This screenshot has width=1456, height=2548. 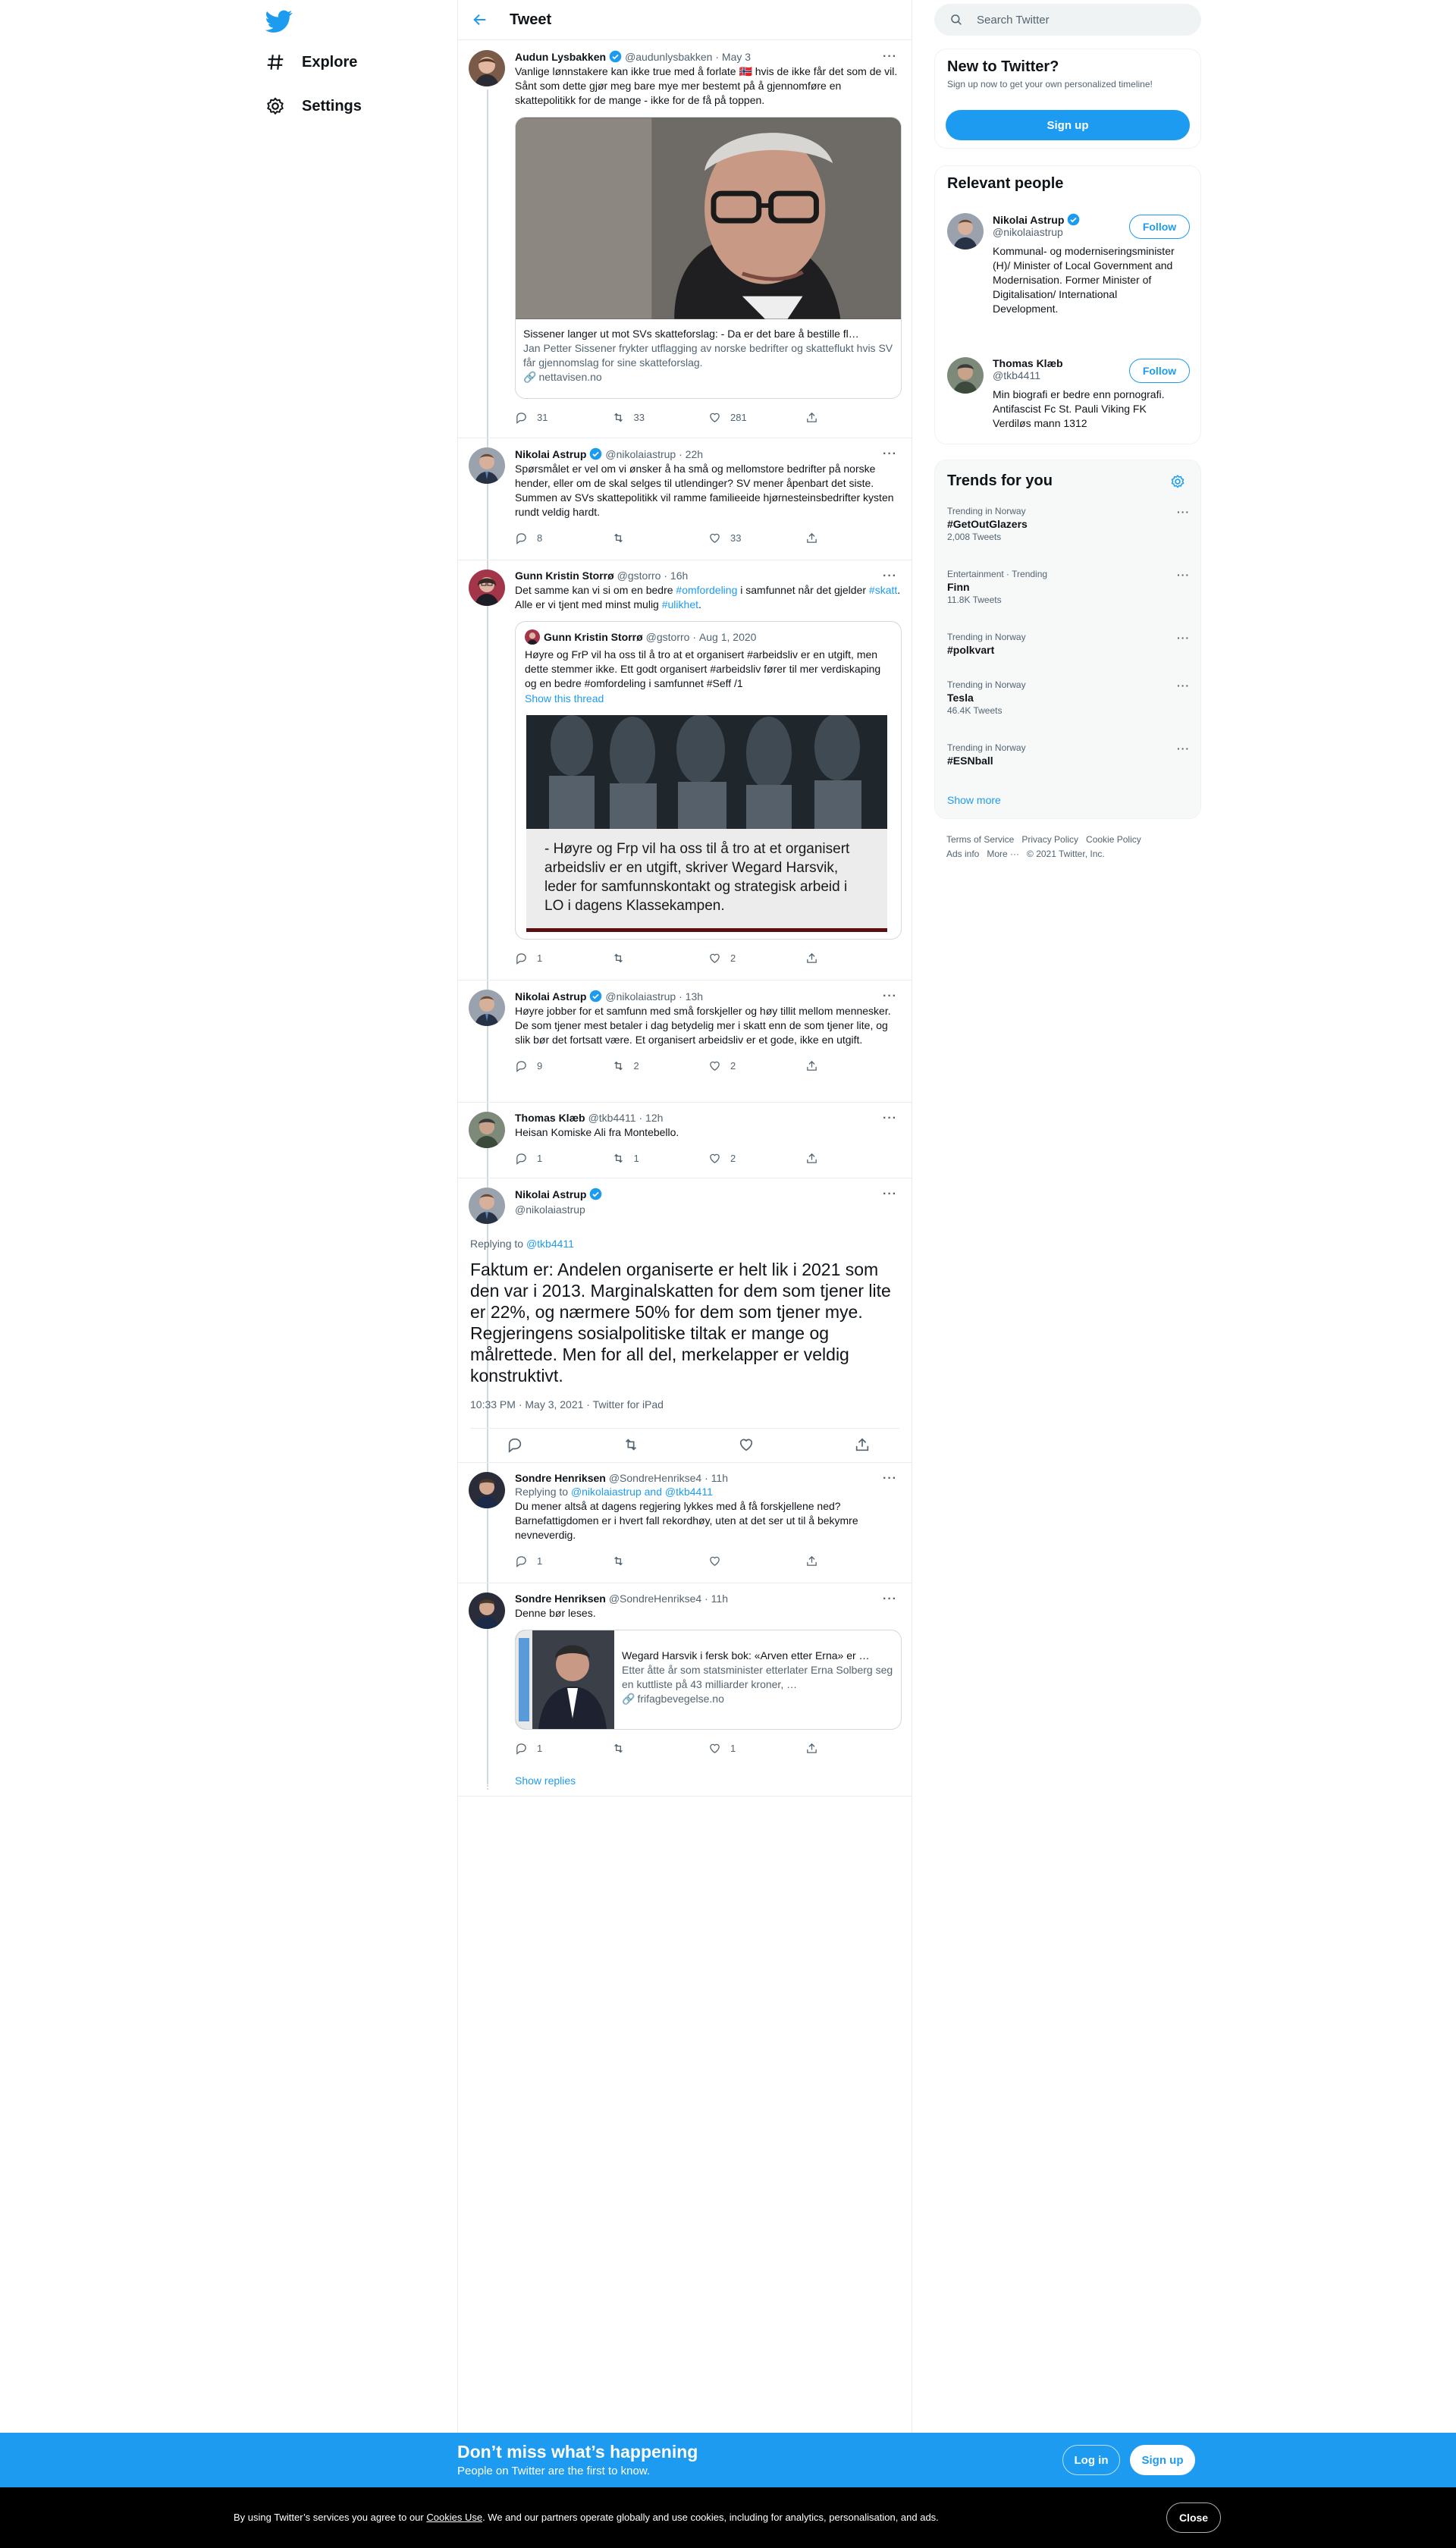 What do you see at coordinates (639, 576) in the screenshot?
I see `author-handle: @gstorro` at bounding box center [639, 576].